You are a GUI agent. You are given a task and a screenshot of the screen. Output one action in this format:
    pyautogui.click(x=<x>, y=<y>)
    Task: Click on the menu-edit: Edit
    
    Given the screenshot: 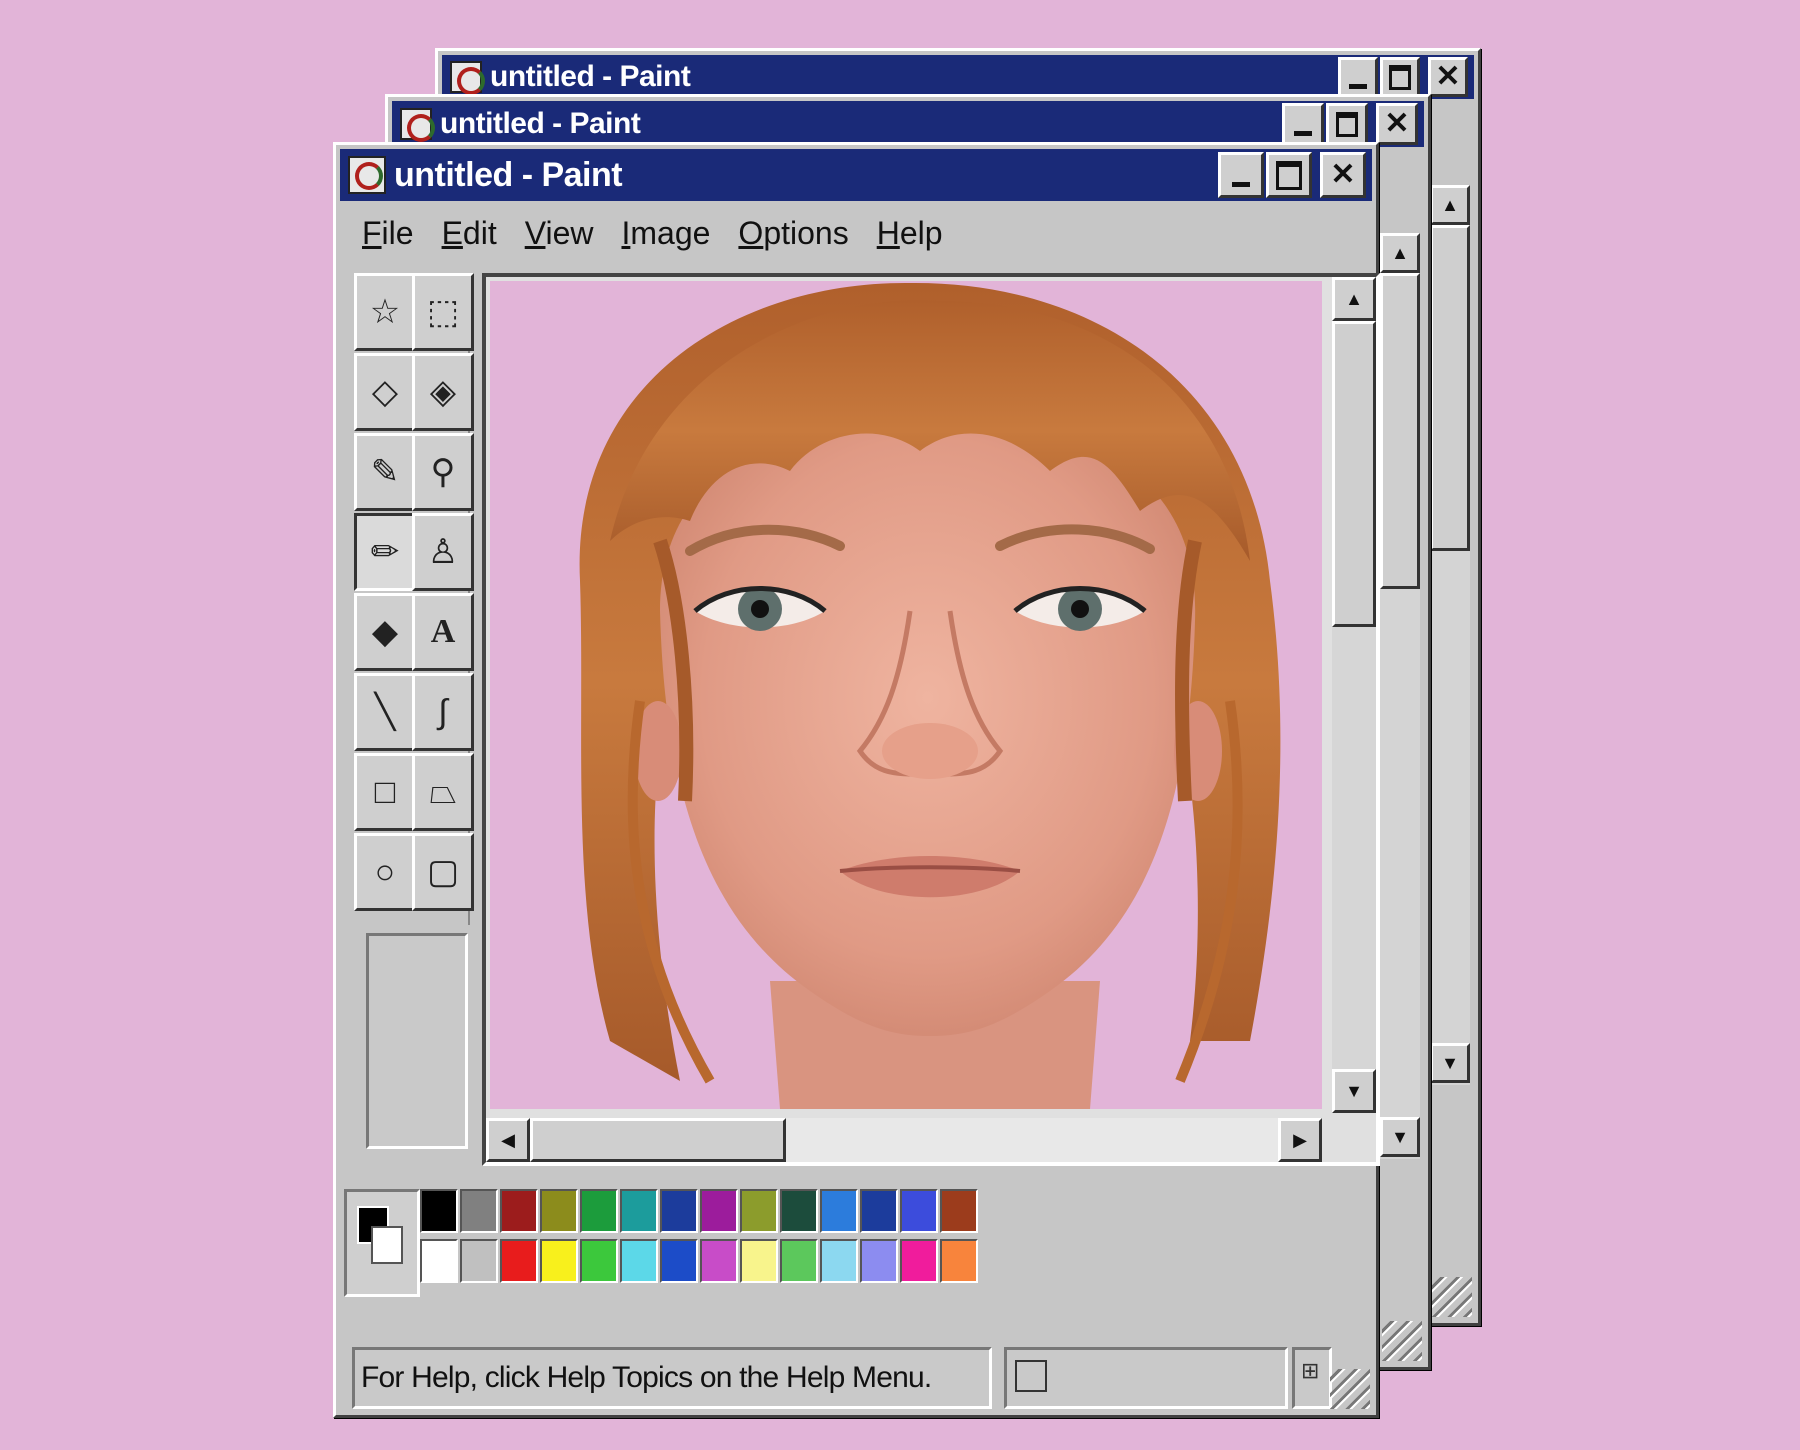 What is the action you would take?
    pyautogui.click(x=469, y=233)
    